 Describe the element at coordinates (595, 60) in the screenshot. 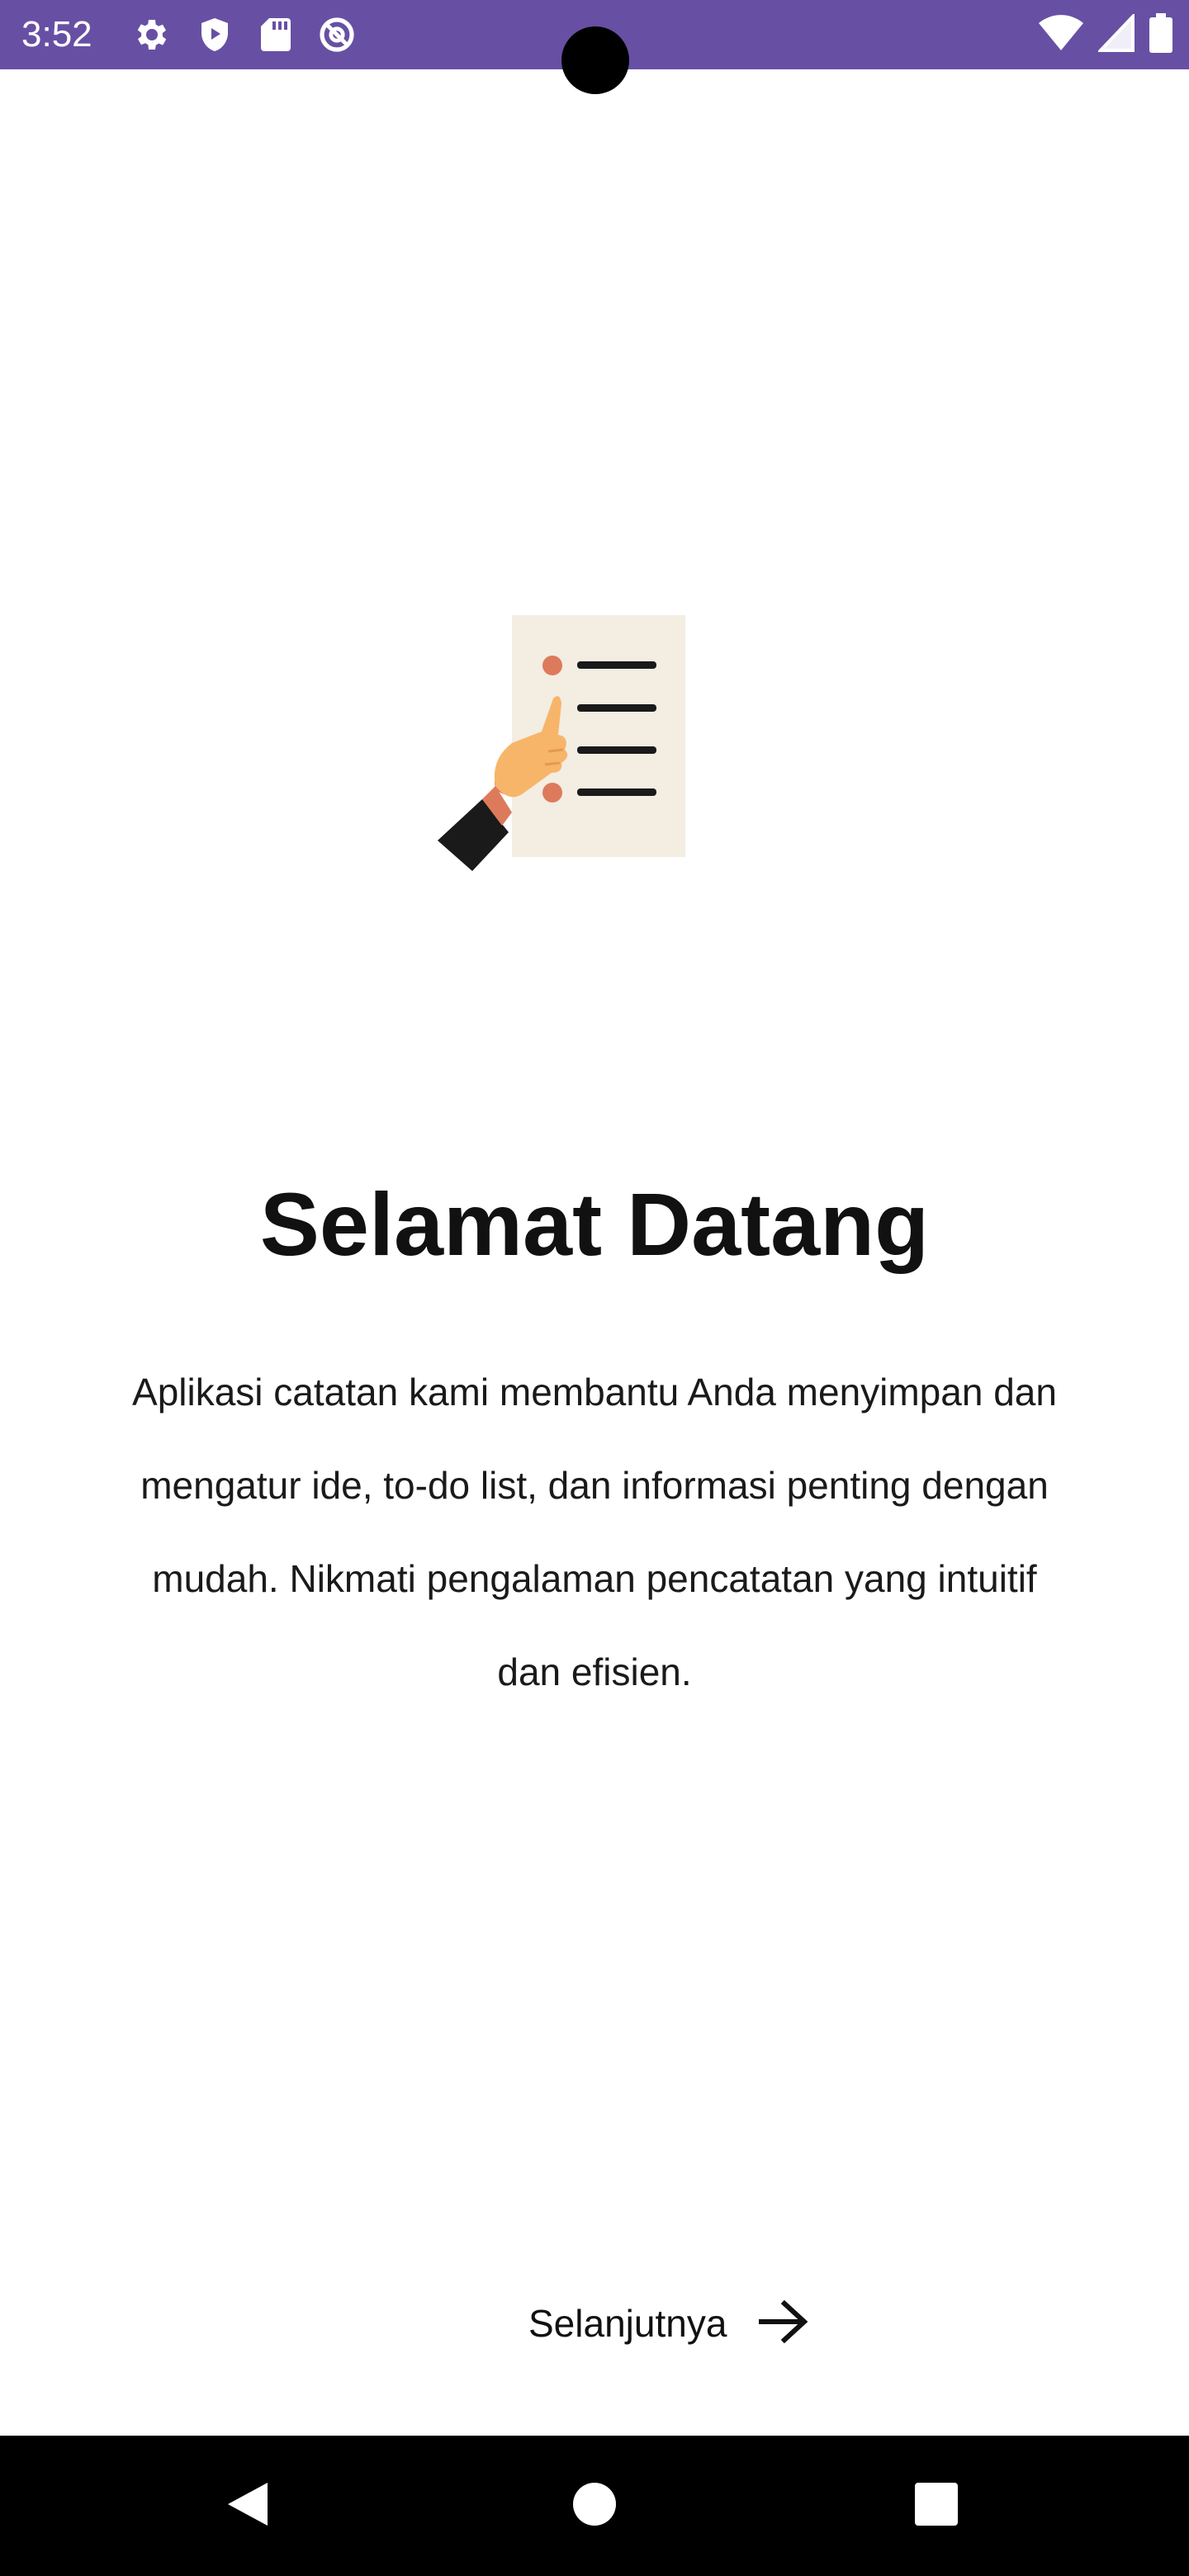

I see `camera-cutout` at that location.